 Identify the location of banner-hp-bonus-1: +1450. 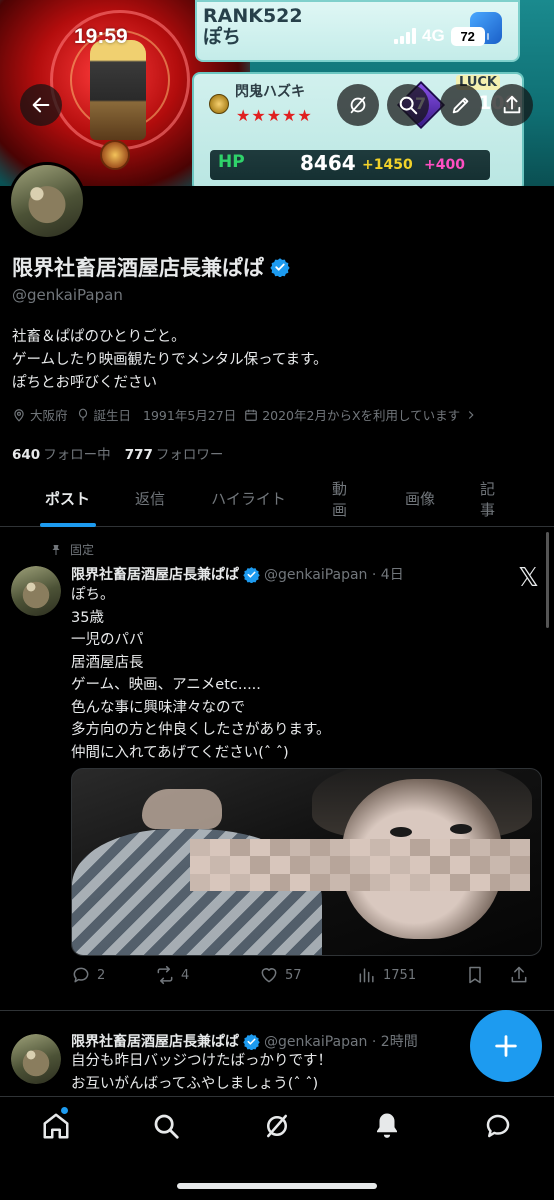
(387, 165).